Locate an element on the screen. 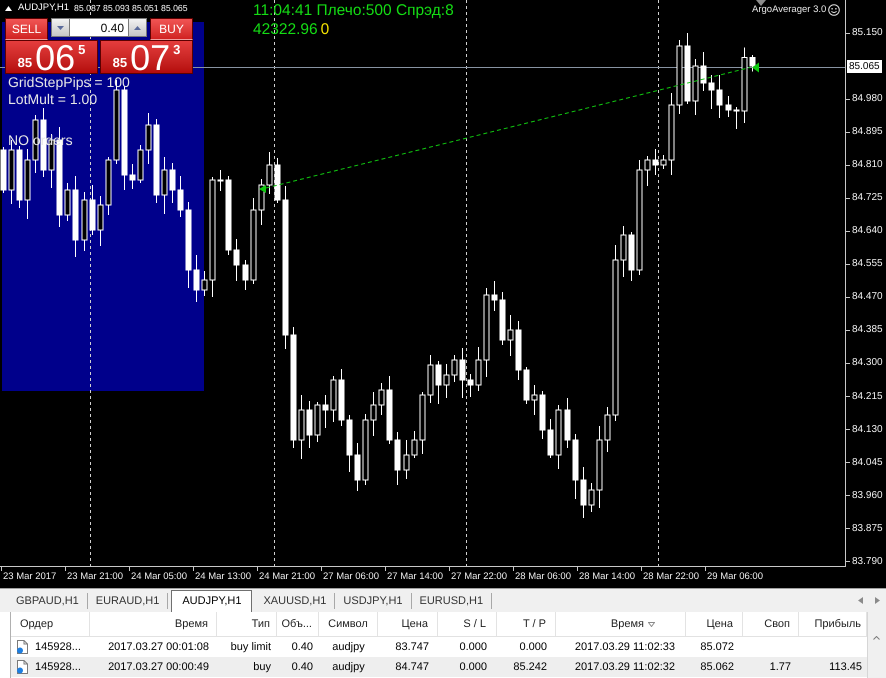 The height and width of the screenshot is (678, 886). caret-up-icon is located at coordinates (137, 28).